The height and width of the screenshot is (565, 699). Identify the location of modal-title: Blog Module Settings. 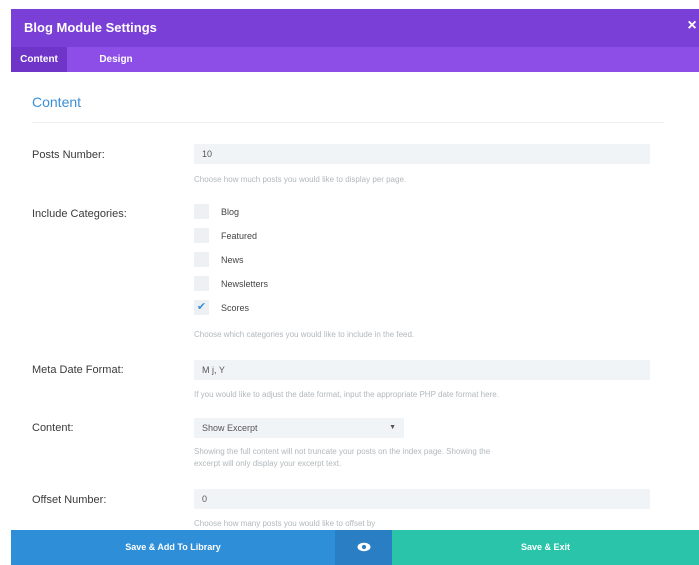
(90, 27).